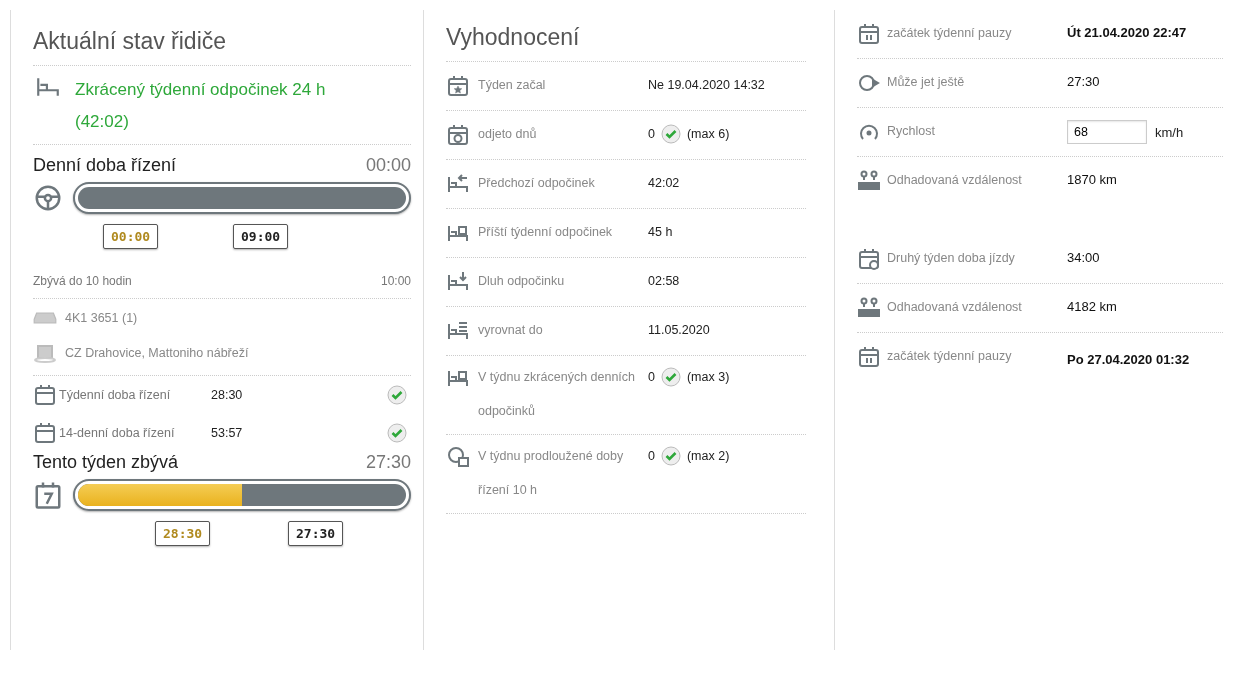 The image size is (1233, 680). Describe the element at coordinates (708, 134) in the screenshot. I see `limit-note: (max 6)` at that location.